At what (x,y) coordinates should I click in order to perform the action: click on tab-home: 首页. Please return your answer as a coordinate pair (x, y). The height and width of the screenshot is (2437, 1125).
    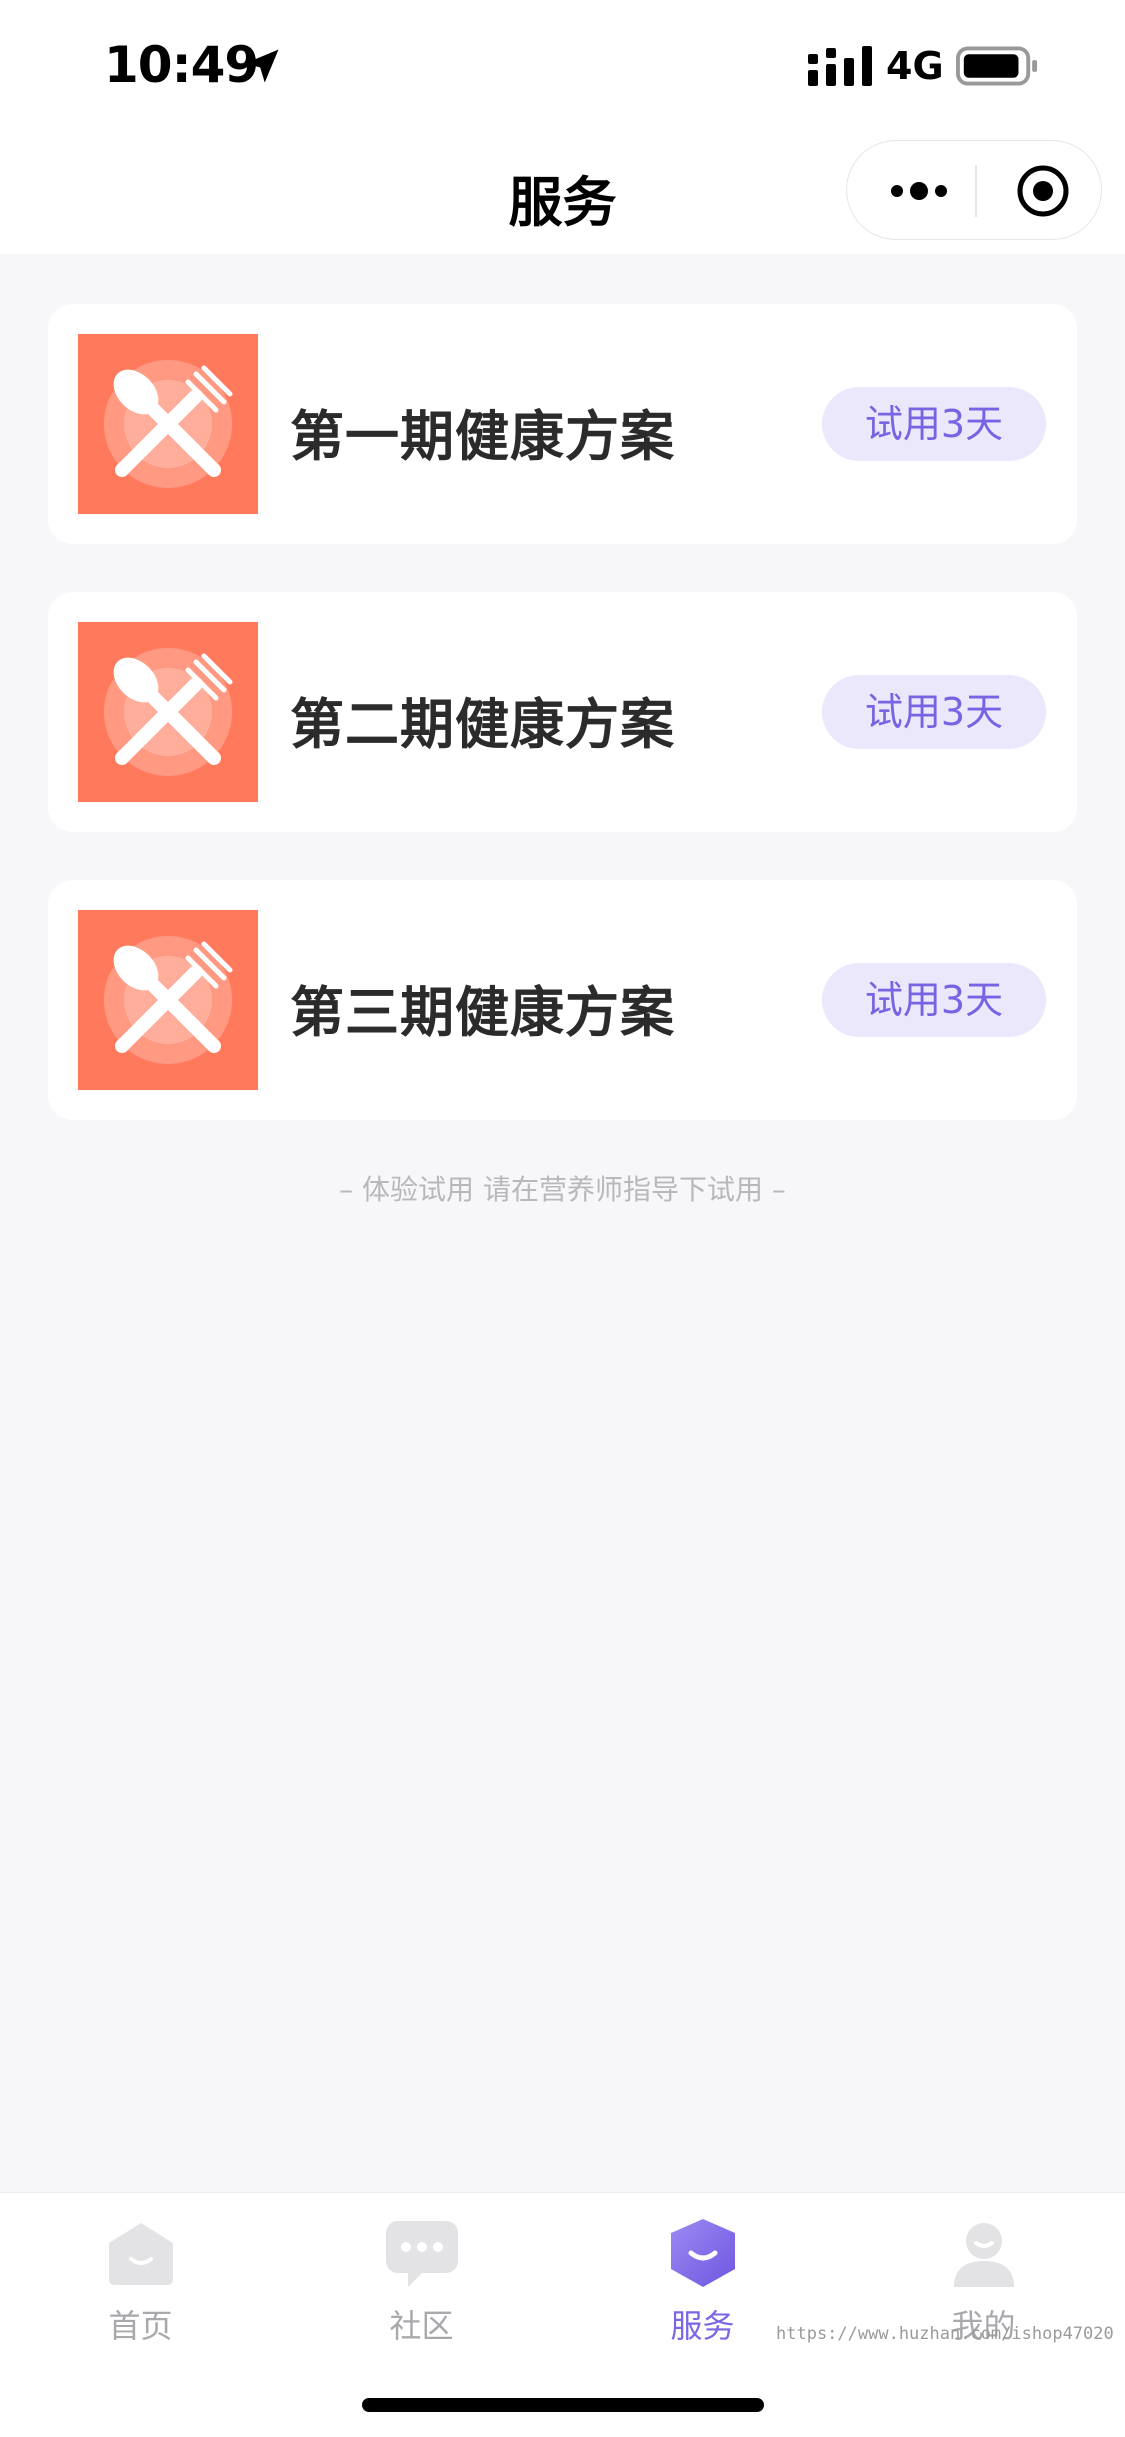
    Looking at the image, I should click on (140, 2279).